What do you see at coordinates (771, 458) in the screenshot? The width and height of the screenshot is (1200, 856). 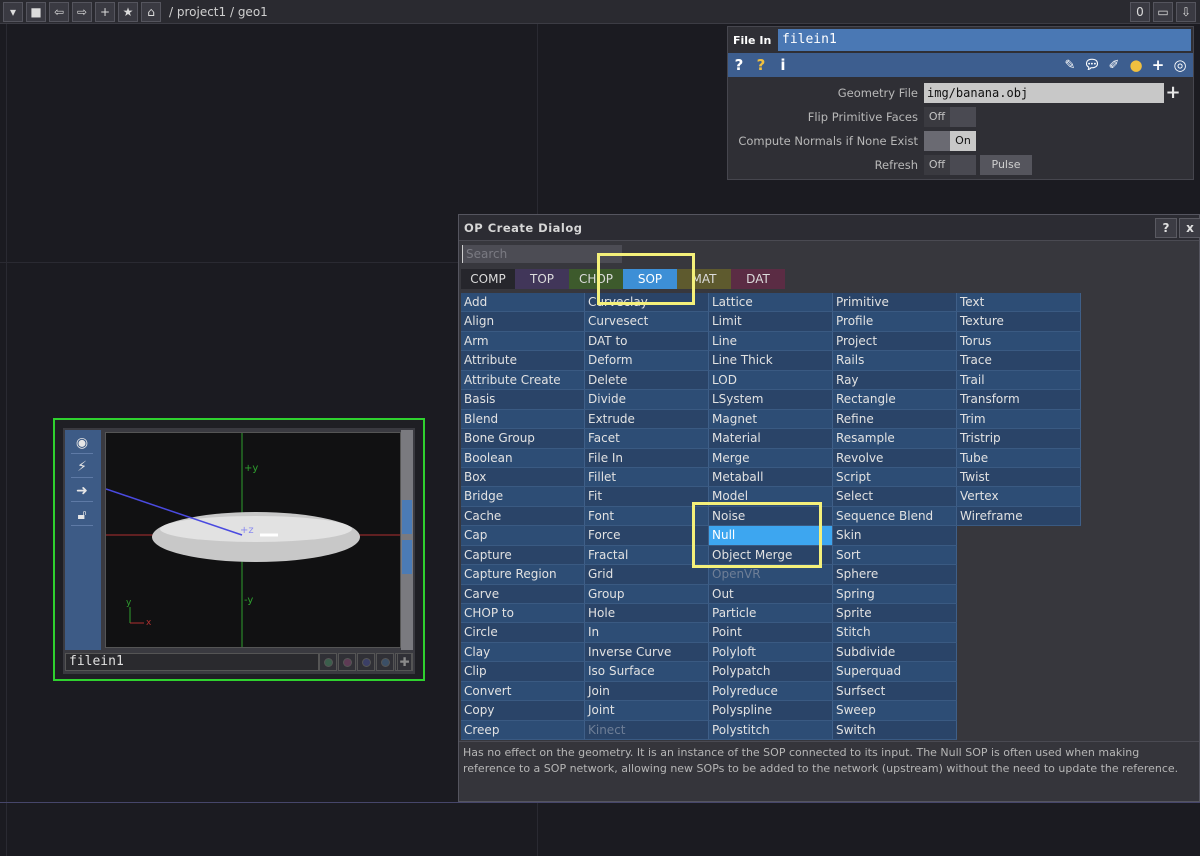 I see `op-item: Merge` at bounding box center [771, 458].